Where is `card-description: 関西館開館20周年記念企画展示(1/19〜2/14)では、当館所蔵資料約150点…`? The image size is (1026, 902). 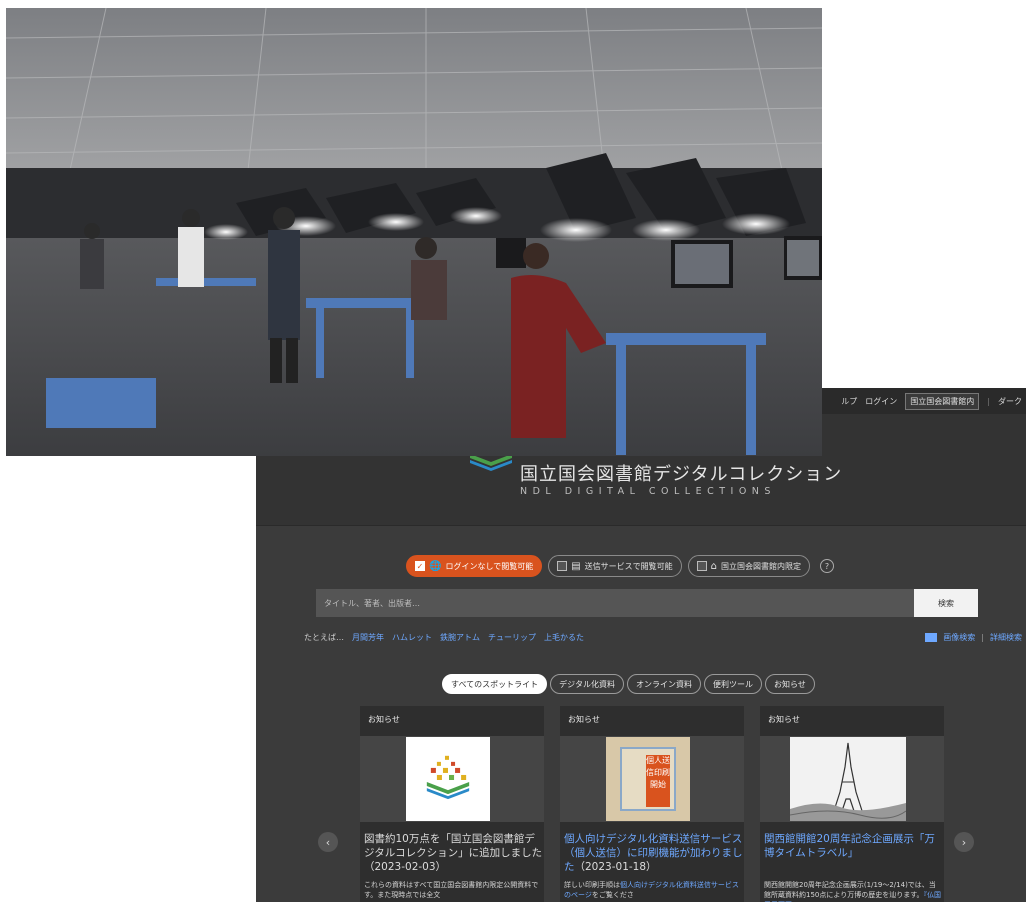 card-description: 関西館開館20周年記念企画展示(1/19〜2/14)では、当館所蔵資料約150点… is located at coordinates (853, 891).